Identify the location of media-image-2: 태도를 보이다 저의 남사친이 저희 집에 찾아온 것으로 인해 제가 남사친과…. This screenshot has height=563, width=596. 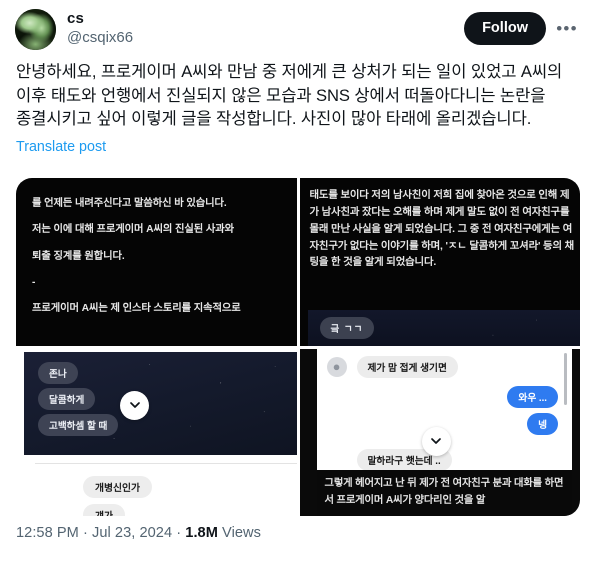
(439, 262).